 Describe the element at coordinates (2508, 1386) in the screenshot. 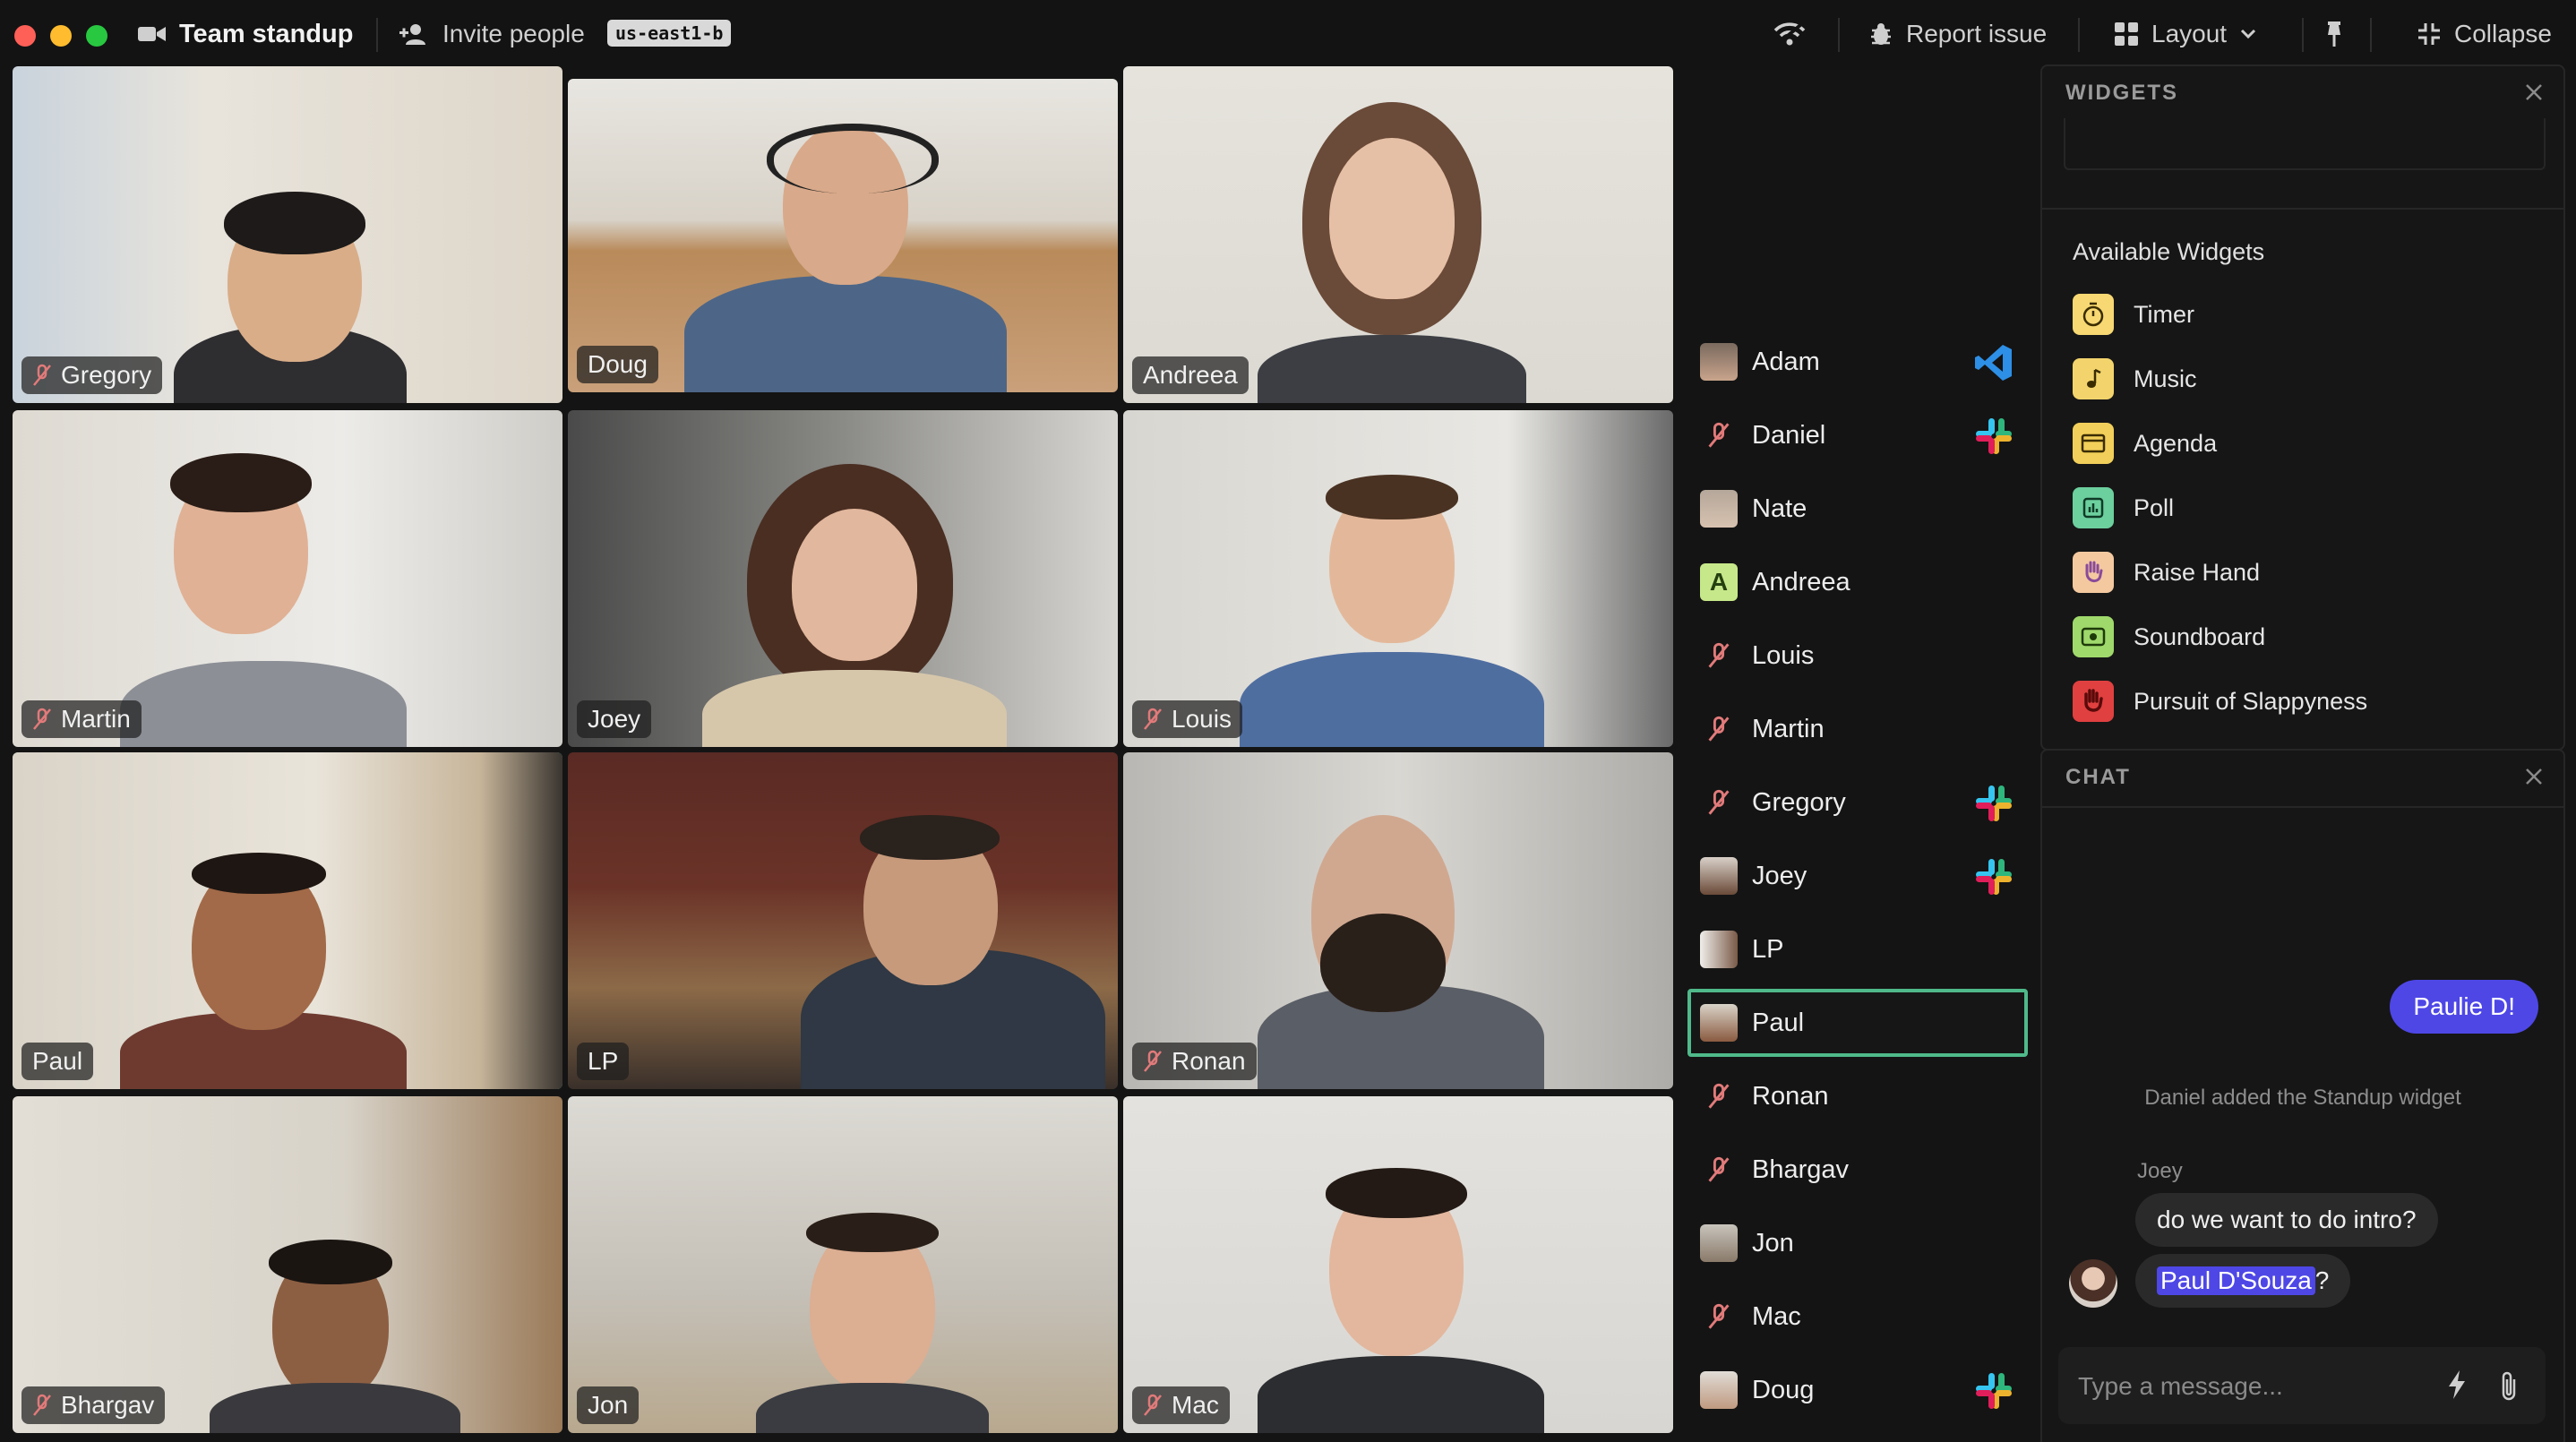

I see `paperclip-icon` at that location.